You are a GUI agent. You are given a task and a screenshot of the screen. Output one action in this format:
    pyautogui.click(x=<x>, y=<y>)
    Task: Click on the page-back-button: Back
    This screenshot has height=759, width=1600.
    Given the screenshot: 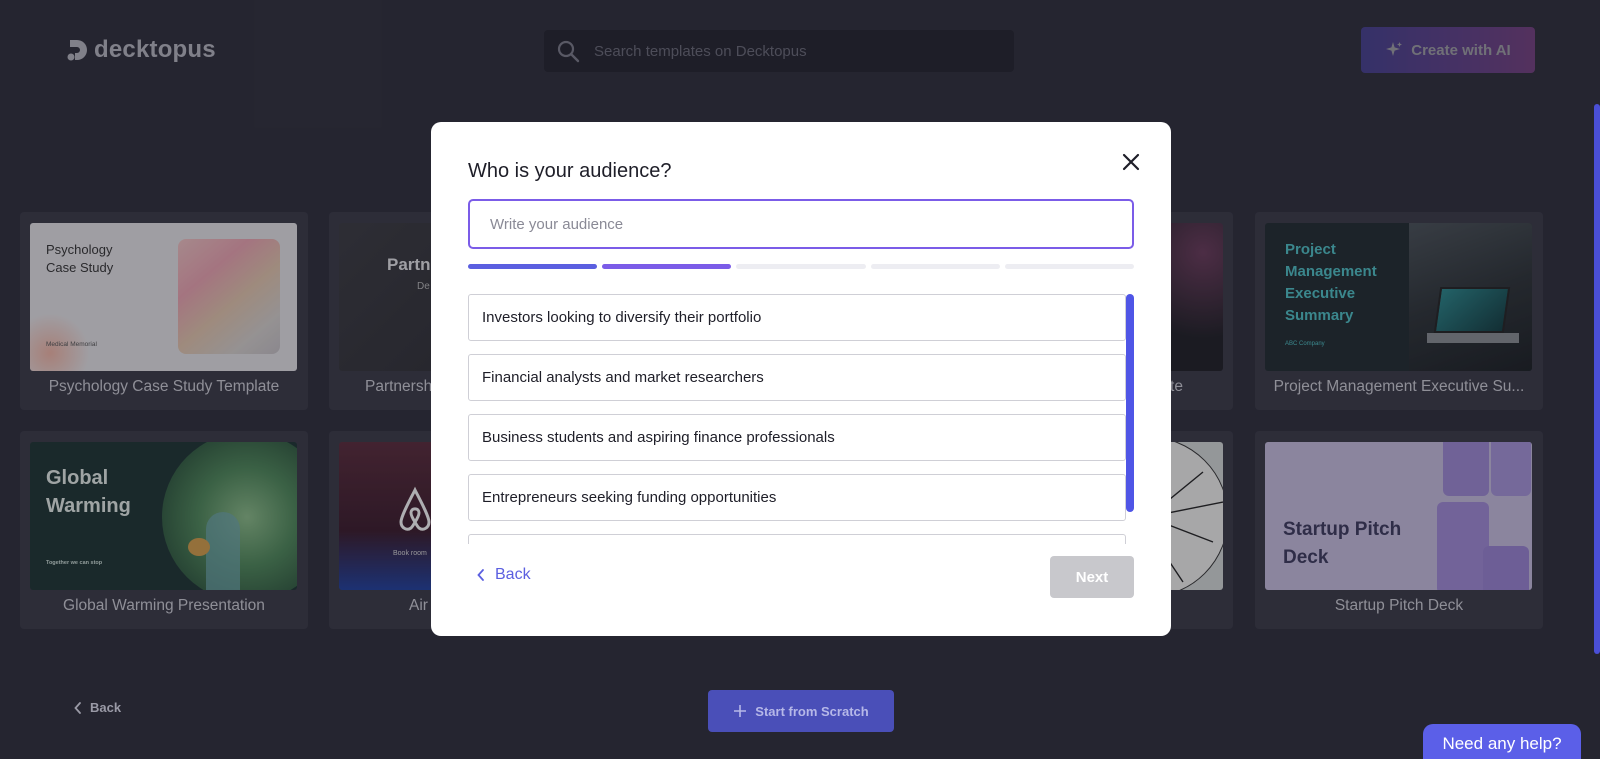 What is the action you would take?
    pyautogui.click(x=97, y=707)
    